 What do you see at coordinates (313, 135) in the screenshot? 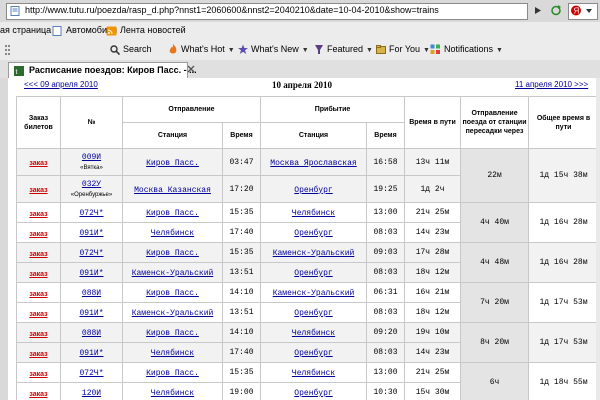
I see `header-arr-station: Станция` at bounding box center [313, 135].